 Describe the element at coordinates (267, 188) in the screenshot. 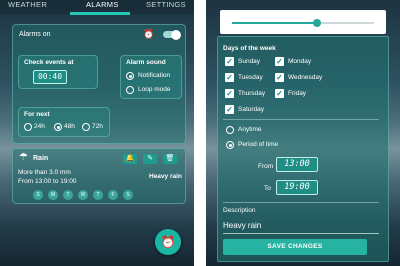

I see `to-label: To` at that location.